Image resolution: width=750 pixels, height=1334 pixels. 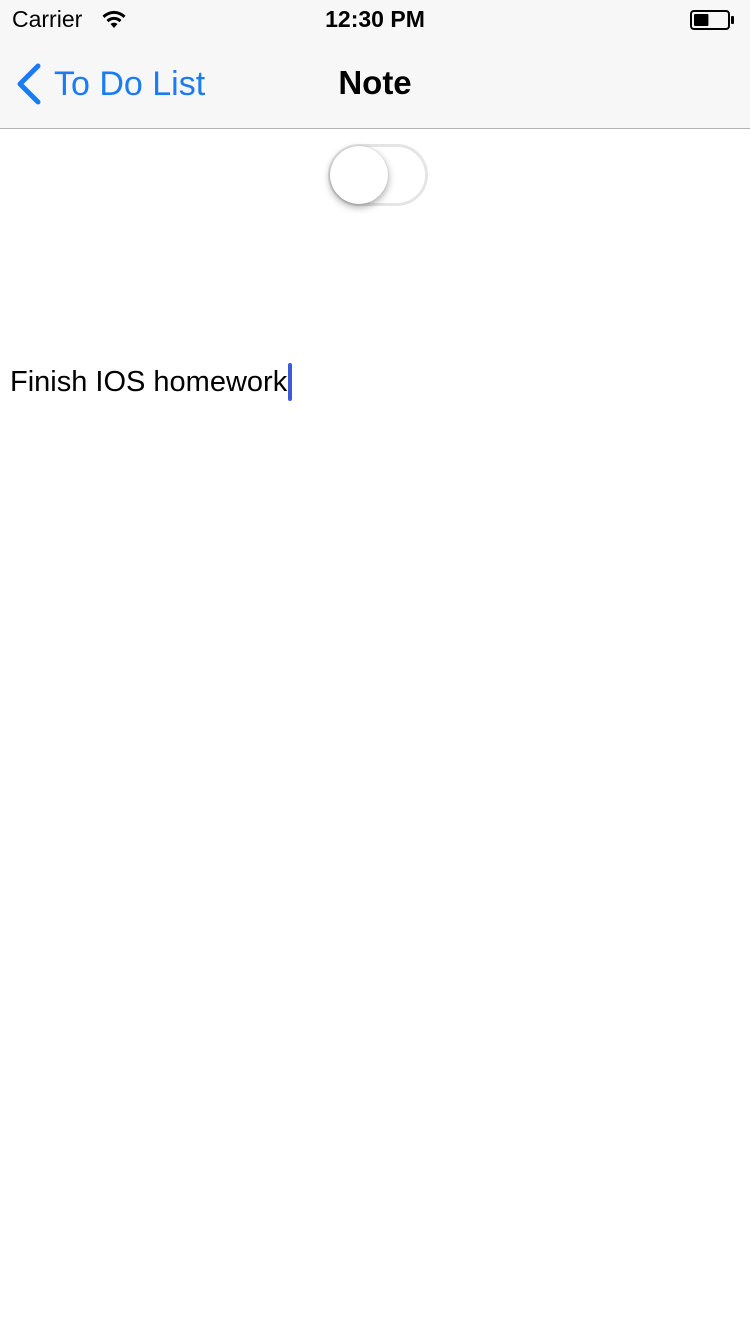 I want to click on status-time: 12:30 PM, so click(x=375, y=19).